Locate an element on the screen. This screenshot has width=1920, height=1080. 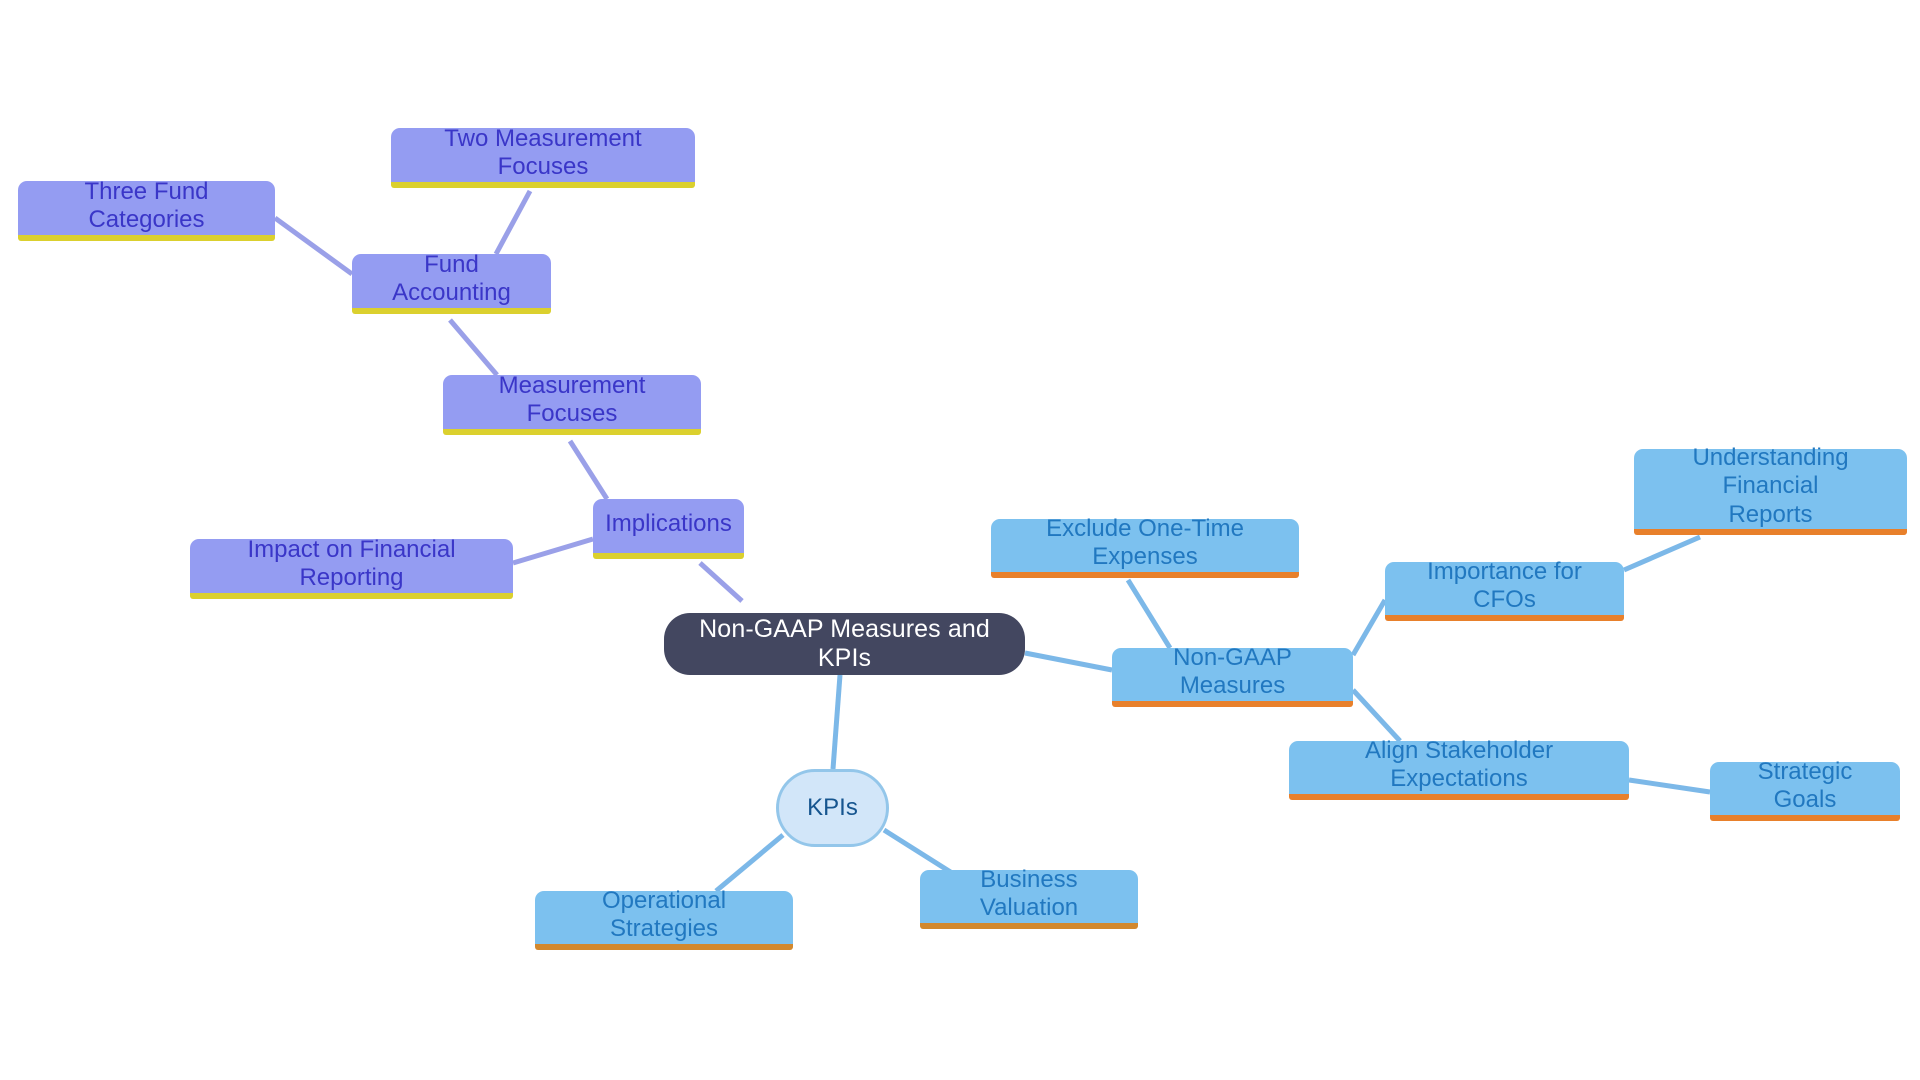
node-two-measurement-focuses: Two Measurement Focuses is located at coordinates (543, 156).